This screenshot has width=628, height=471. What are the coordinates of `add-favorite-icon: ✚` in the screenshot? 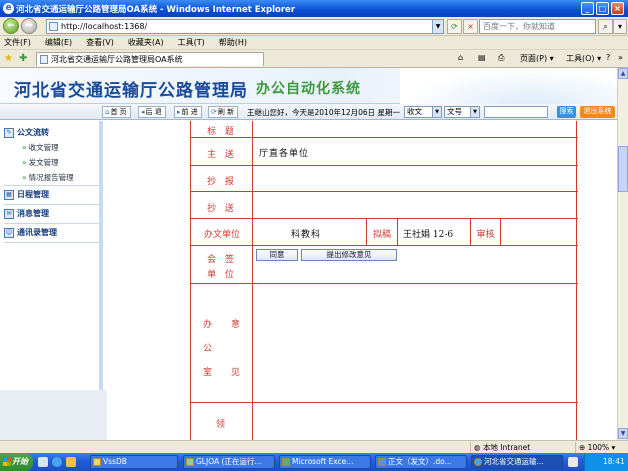 It's located at (23, 58).